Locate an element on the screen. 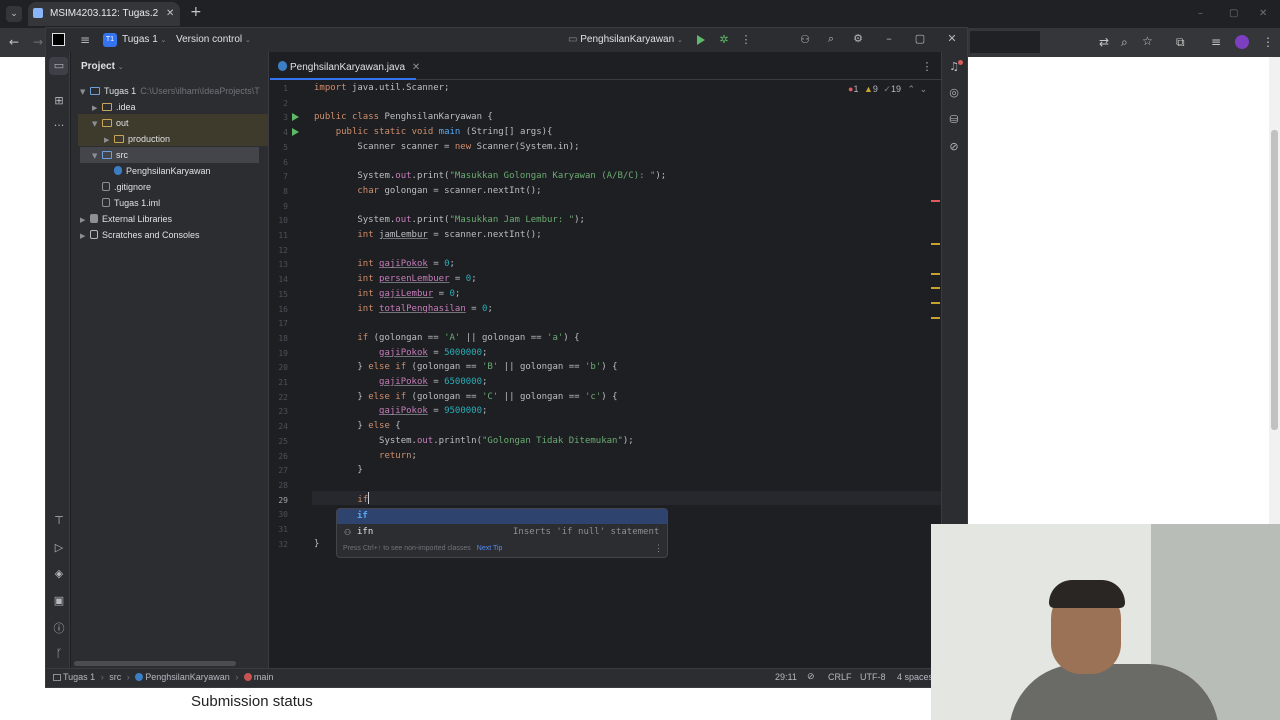 The image size is (1280, 720). search-icon: ⌕ is located at coordinates (831, 39).